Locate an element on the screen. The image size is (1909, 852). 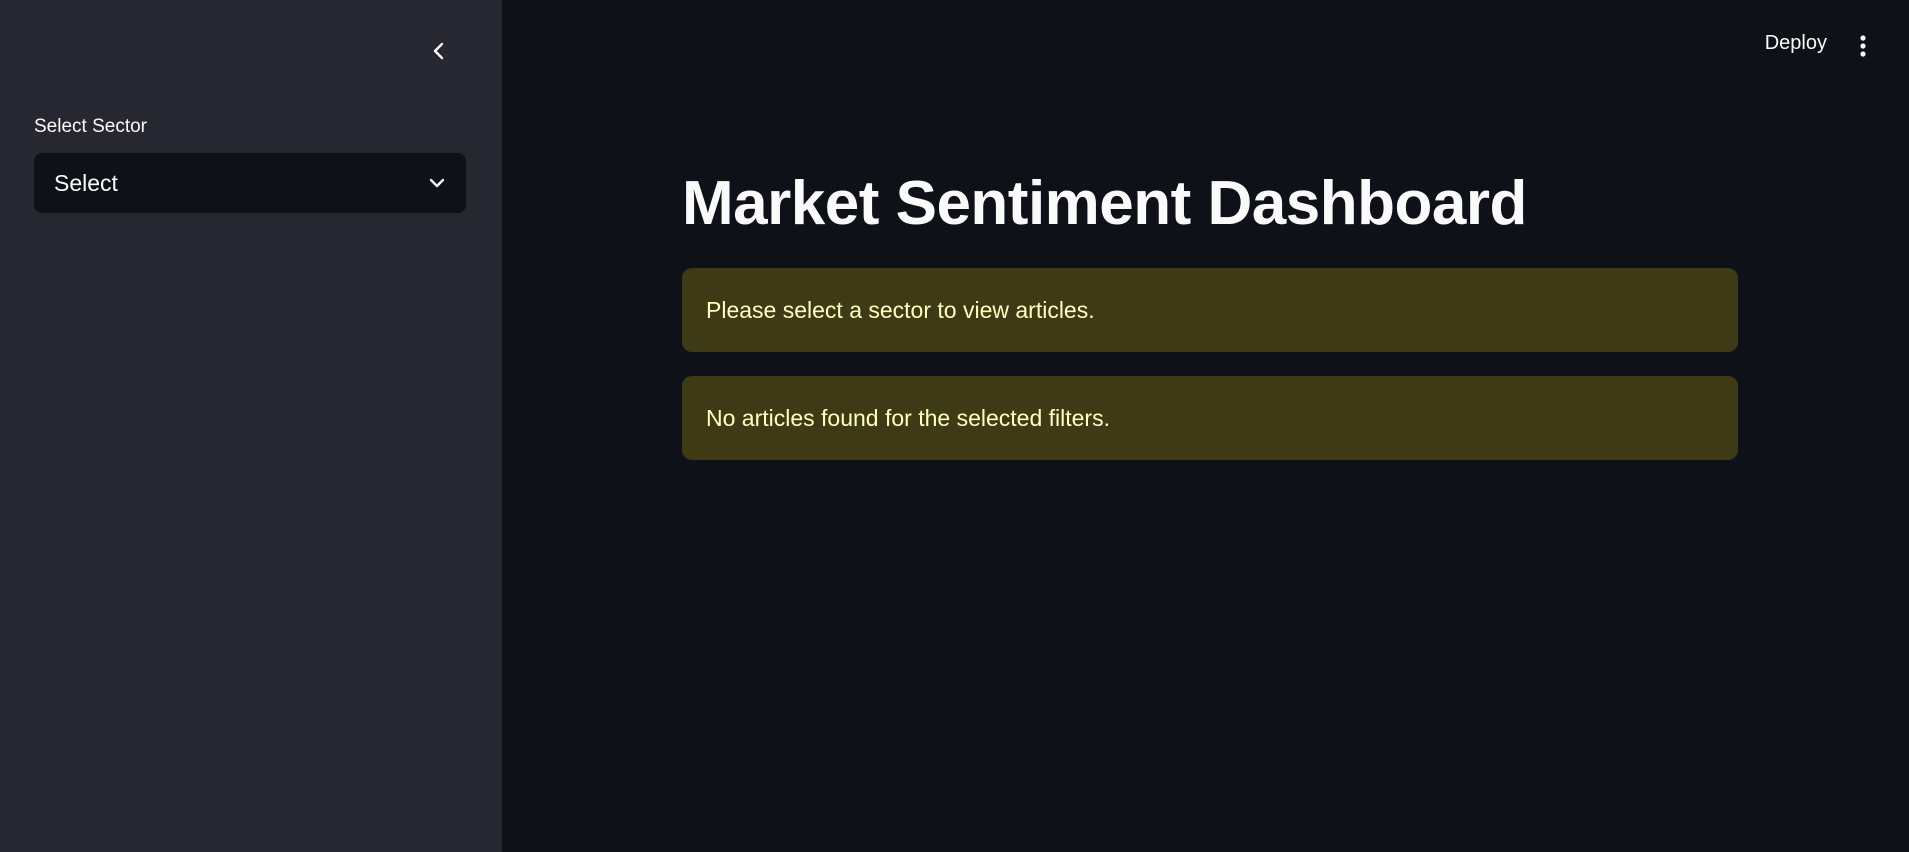
main-menu-button is located at coordinates (1863, 46).